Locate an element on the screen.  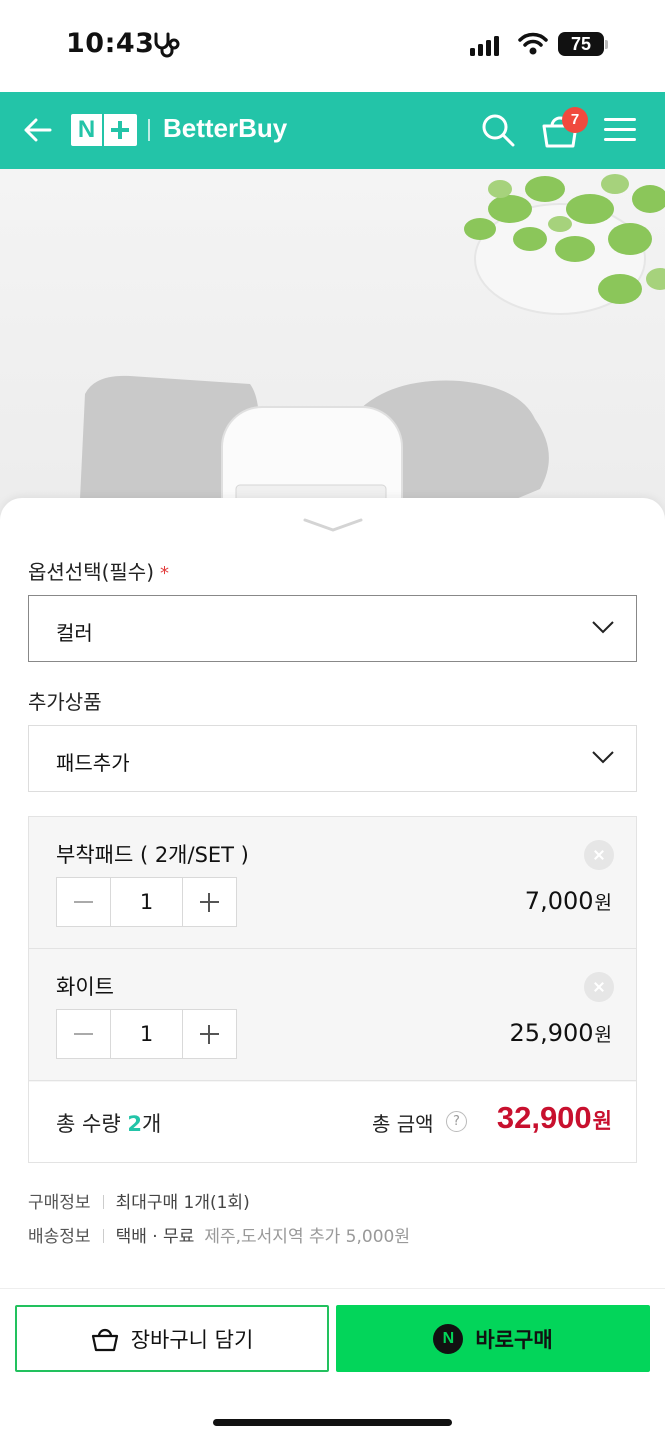
shopping-bag-icon is located at coordinates (104, 1339).